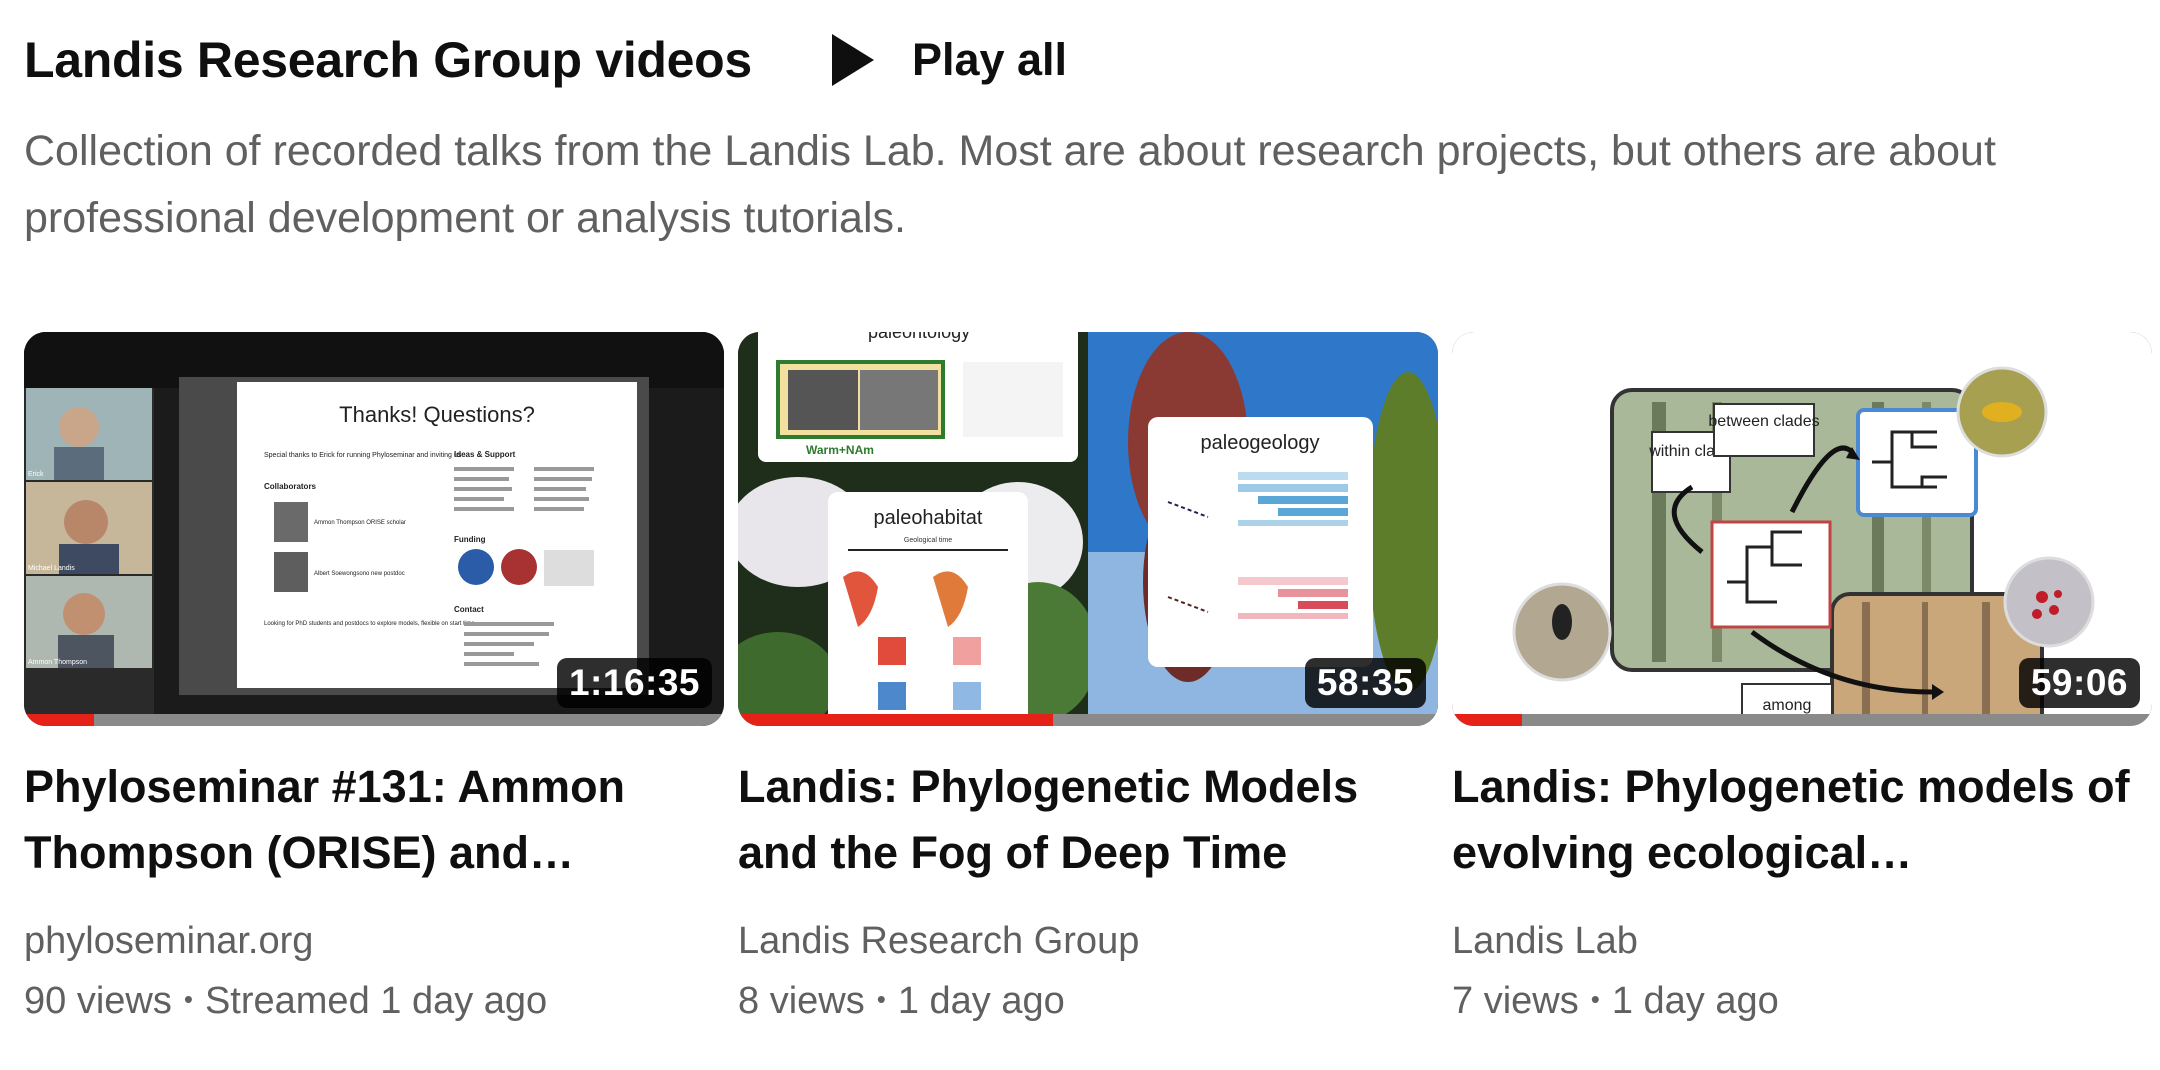 The width and height of the screenshot is (2160, 1070). I want to click on channel-name: Landis Research Group, so click(1088, 941).